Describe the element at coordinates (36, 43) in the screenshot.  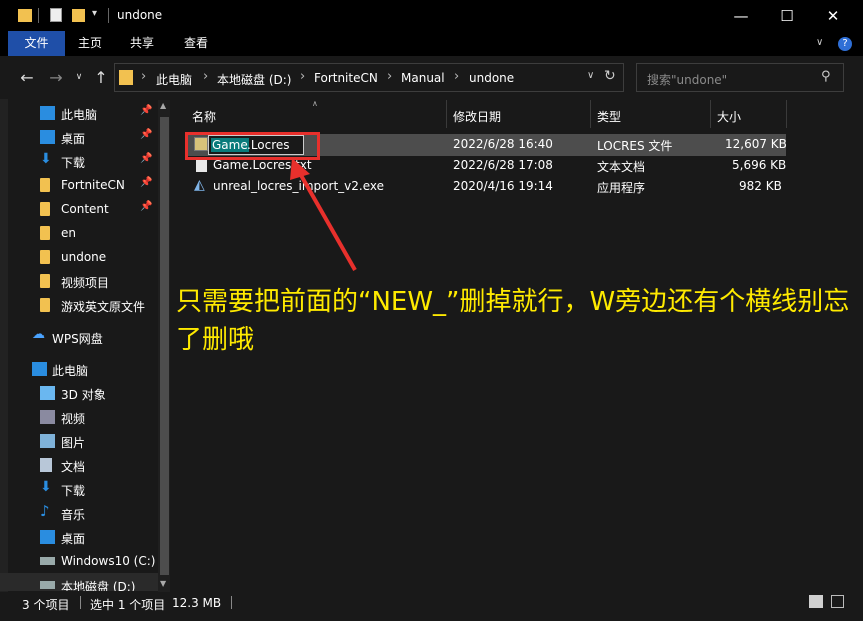
I see `tab-file: 文件` at that location.